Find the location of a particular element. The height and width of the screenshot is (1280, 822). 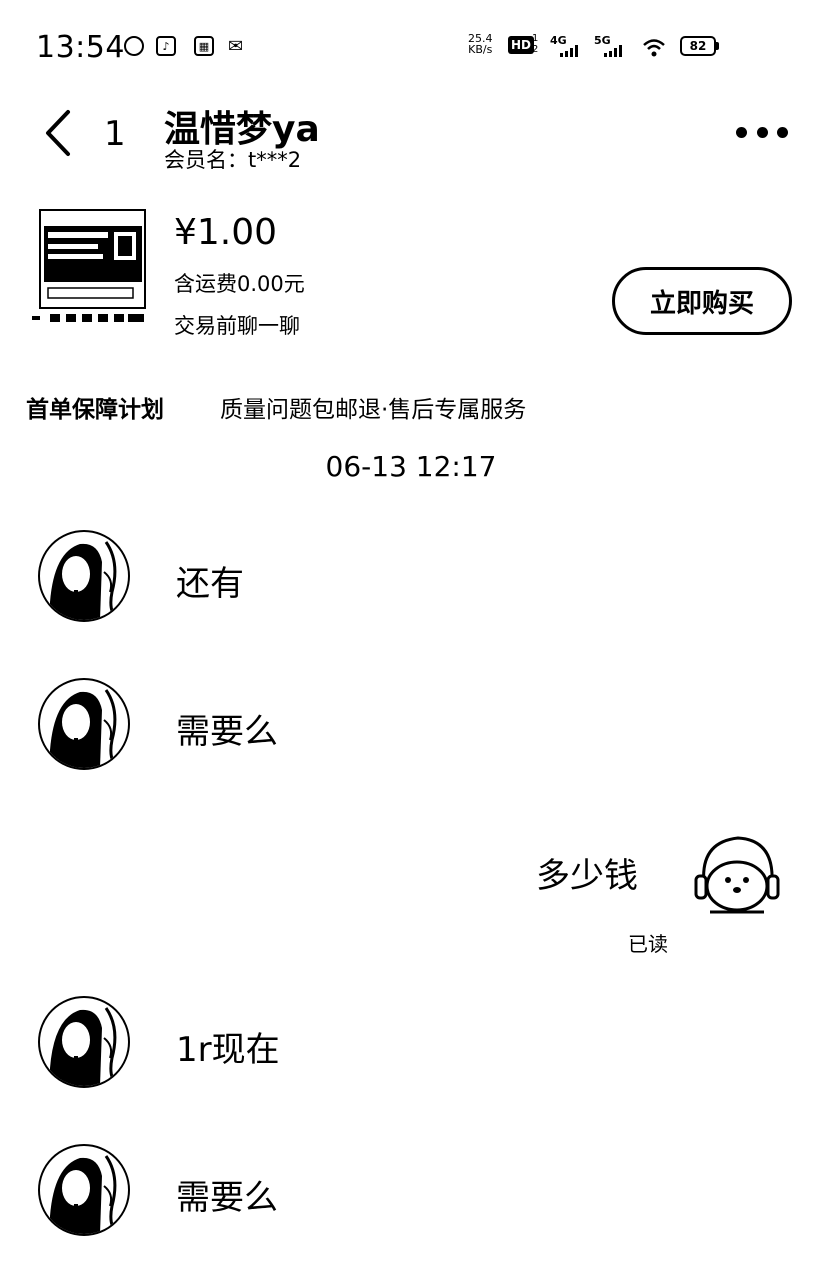

signal-4g: 4G is located at coordinates (564, 45).